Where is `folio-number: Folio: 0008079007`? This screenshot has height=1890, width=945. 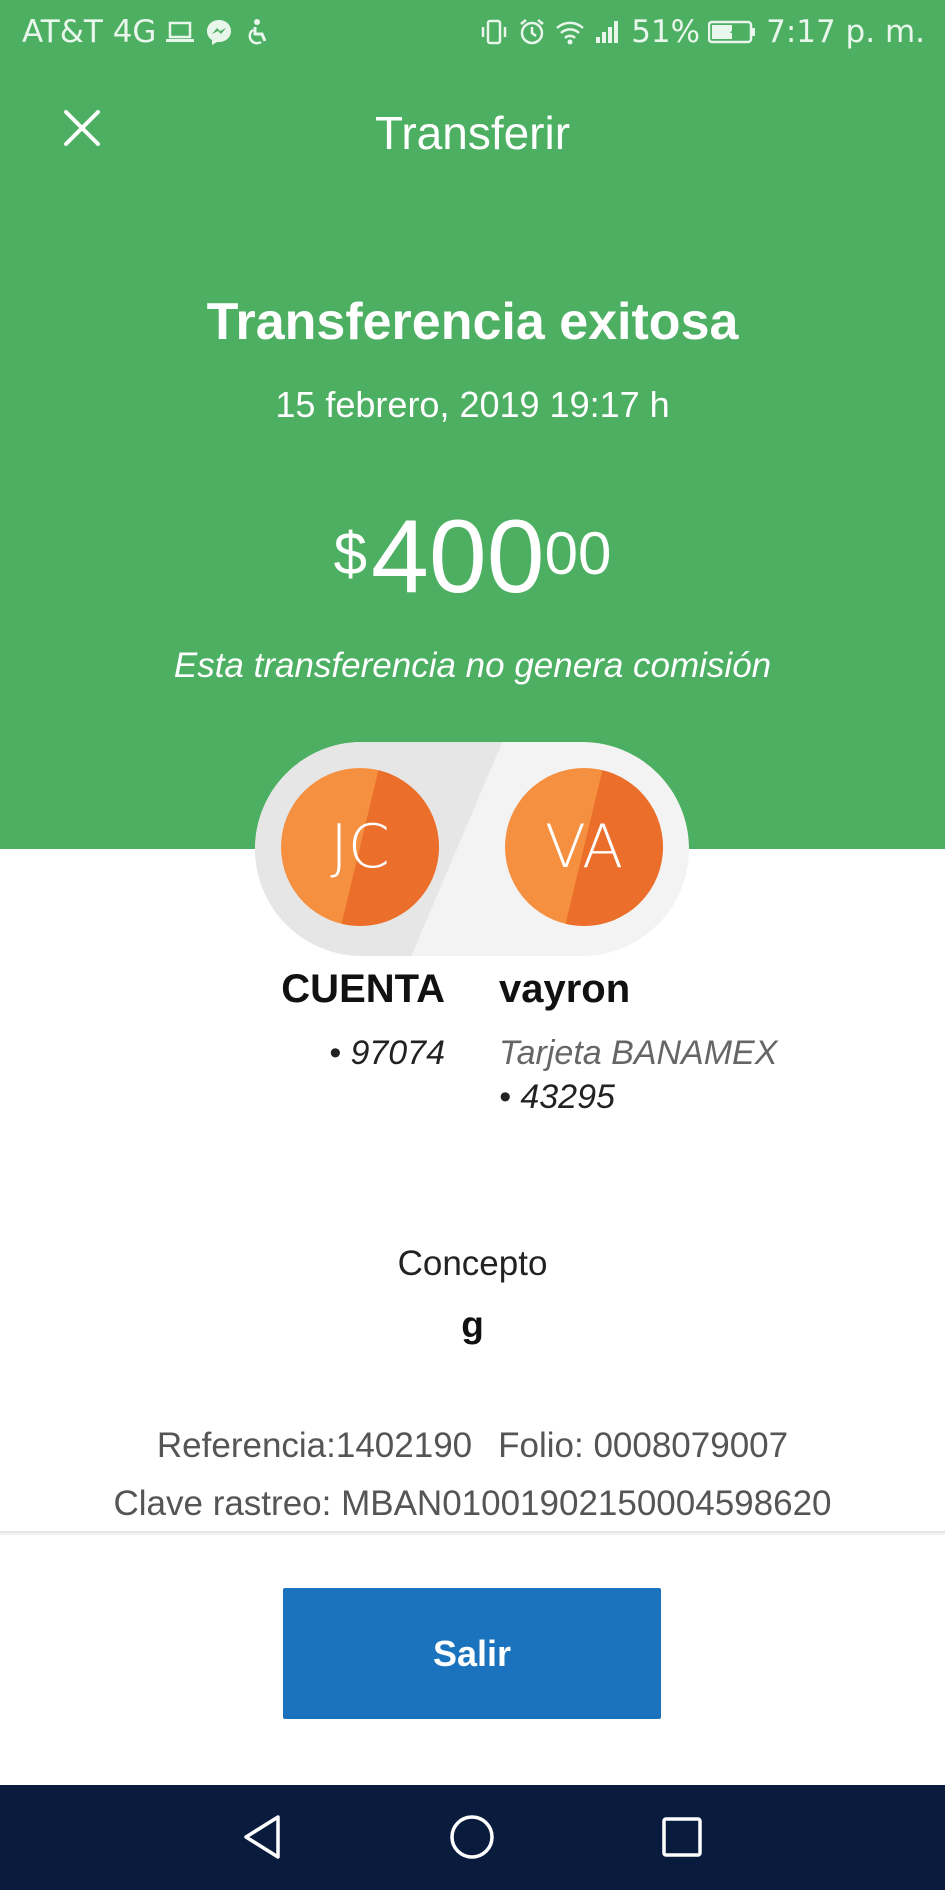
folio-number: Folio: 0008079007 is located at coordinates (643, 1445).